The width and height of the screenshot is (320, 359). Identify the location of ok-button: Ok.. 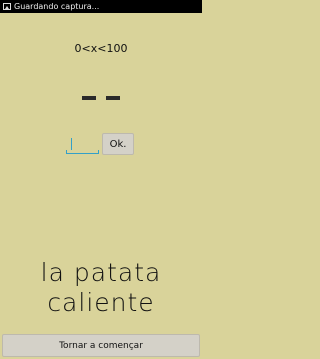
(118, 144).